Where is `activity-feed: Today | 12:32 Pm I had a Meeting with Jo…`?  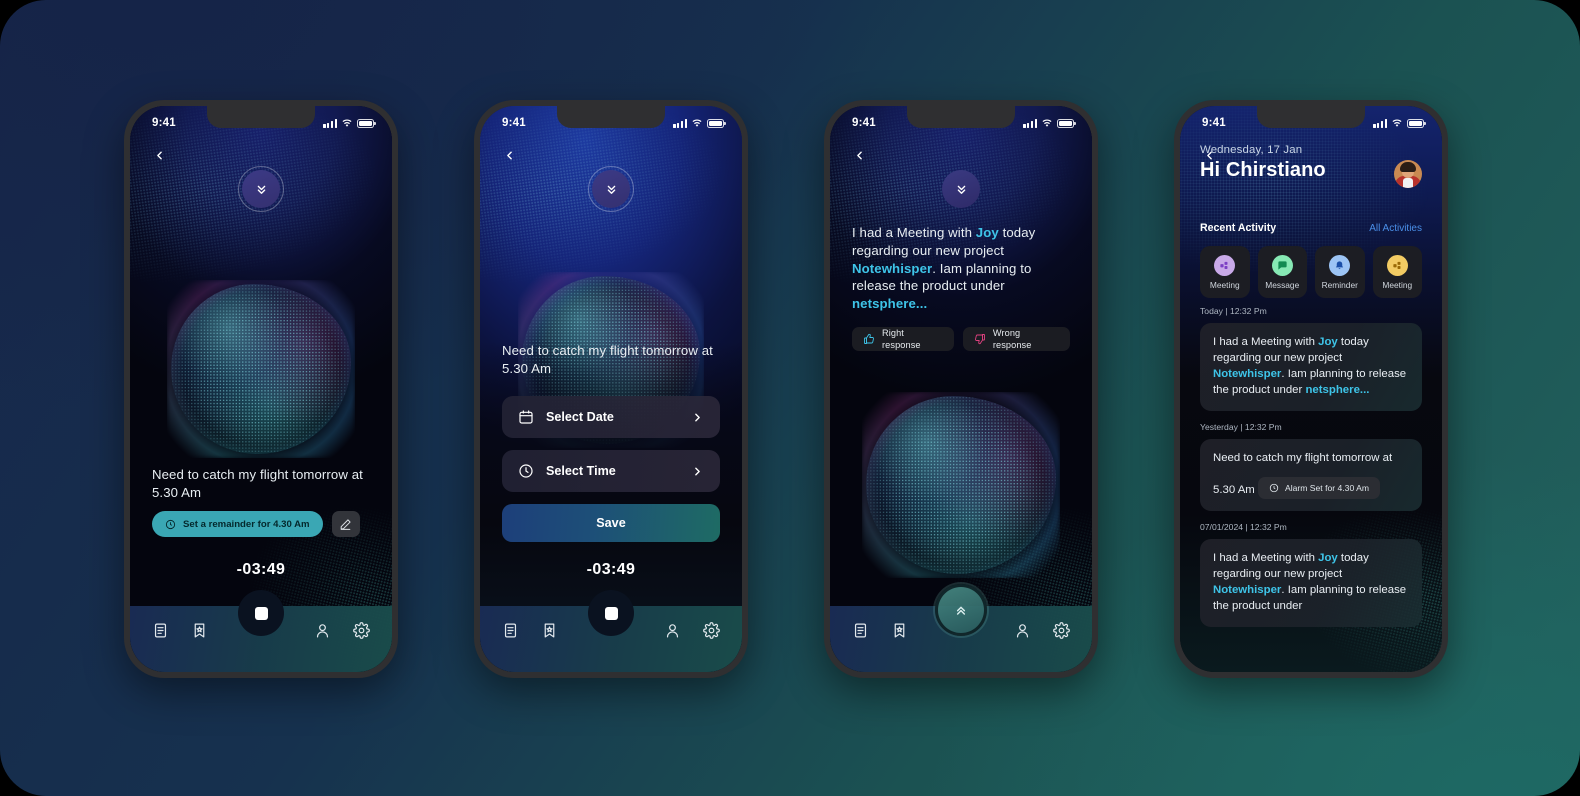
activity-feed: Today | 12:32 Pm I had a Meeting with Jo… is located at coordinates (1311, 489).